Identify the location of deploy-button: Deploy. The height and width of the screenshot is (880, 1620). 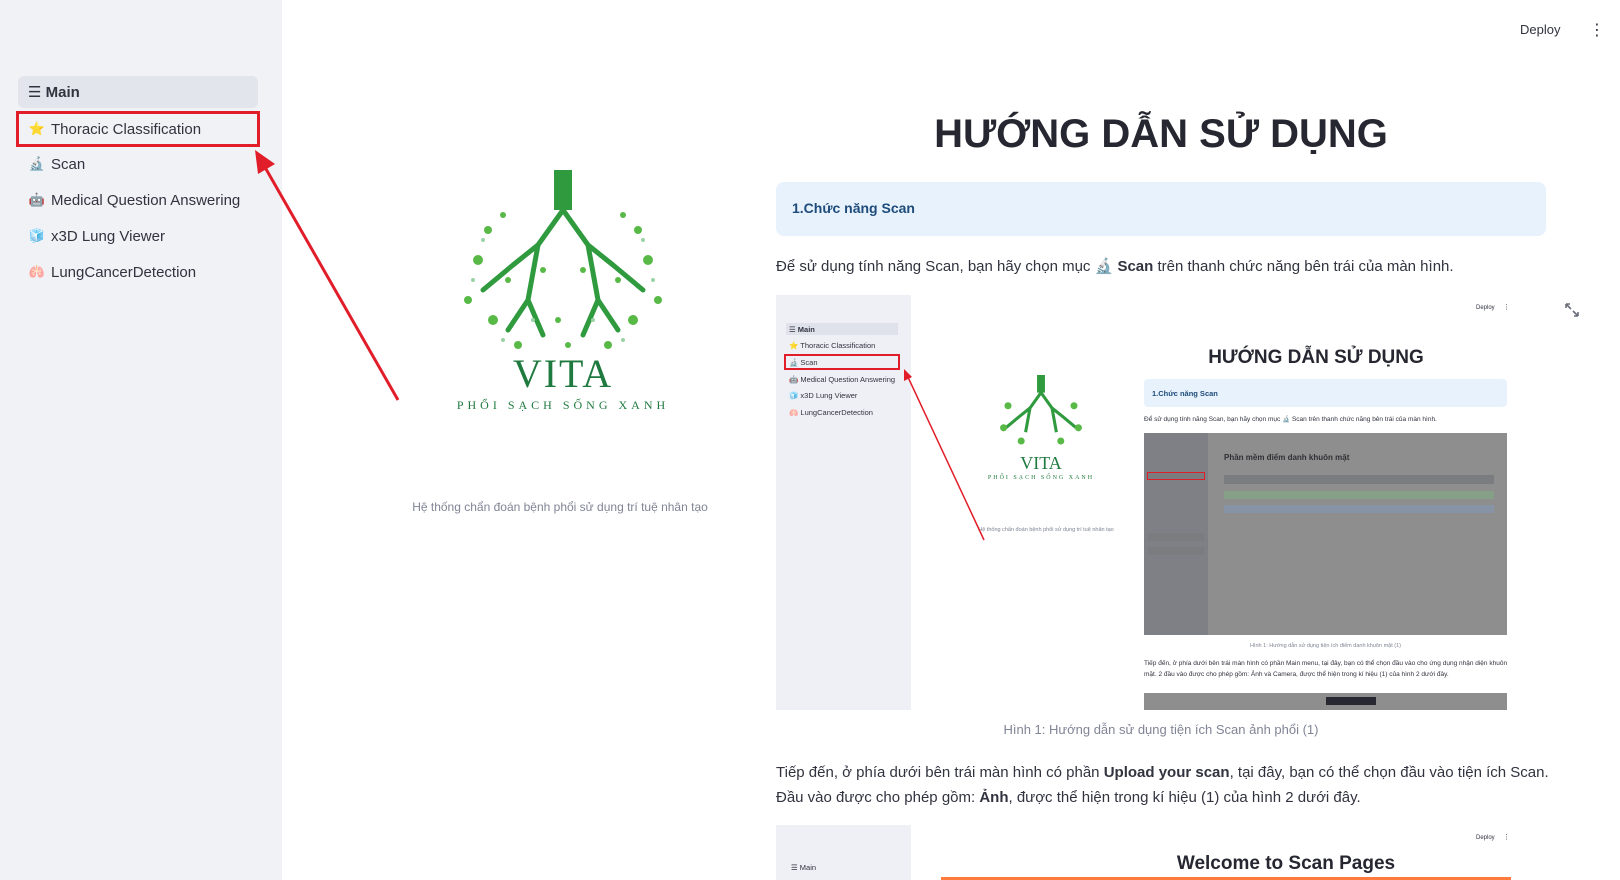
(1540, 29).